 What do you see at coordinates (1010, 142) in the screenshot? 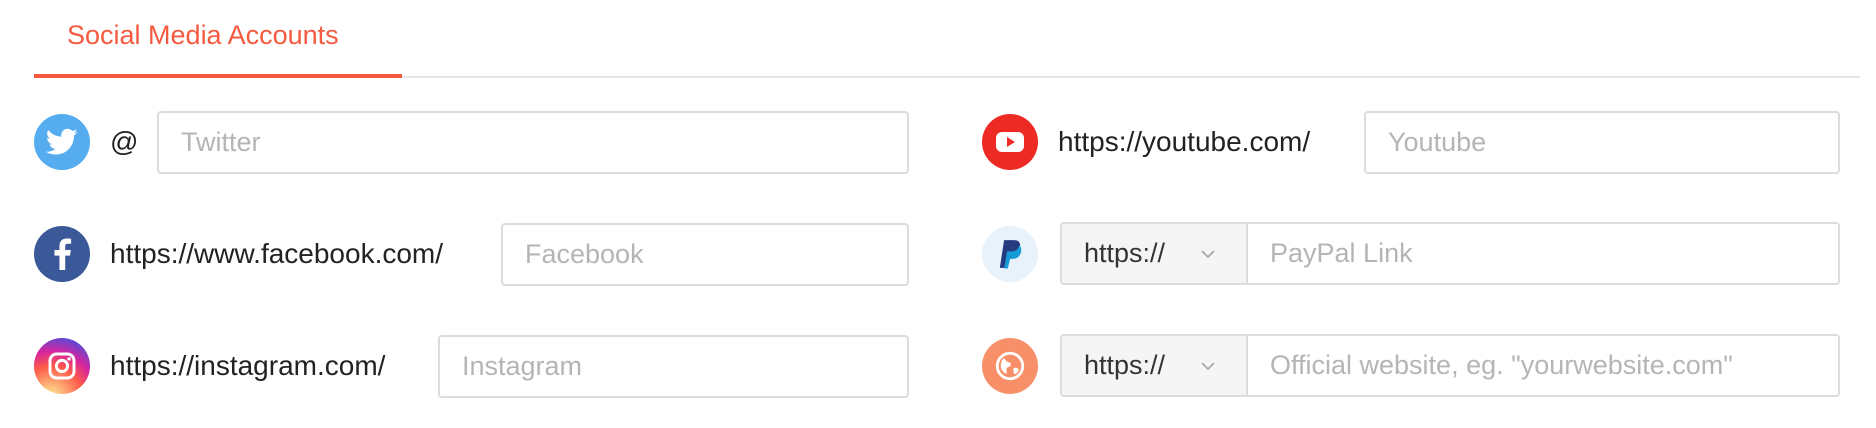
I see `youtube-icon` at bounding box center [1010, 142].